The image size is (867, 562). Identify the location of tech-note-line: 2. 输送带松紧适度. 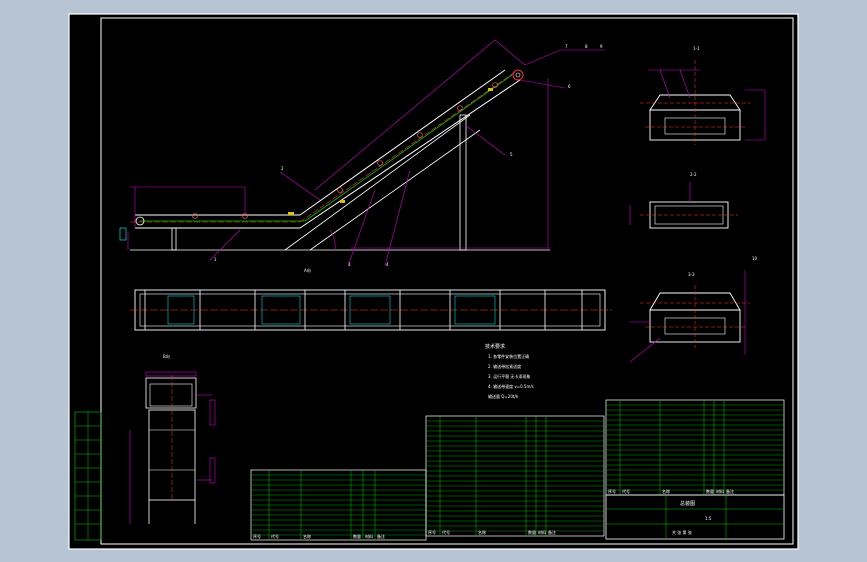
(504, 366).